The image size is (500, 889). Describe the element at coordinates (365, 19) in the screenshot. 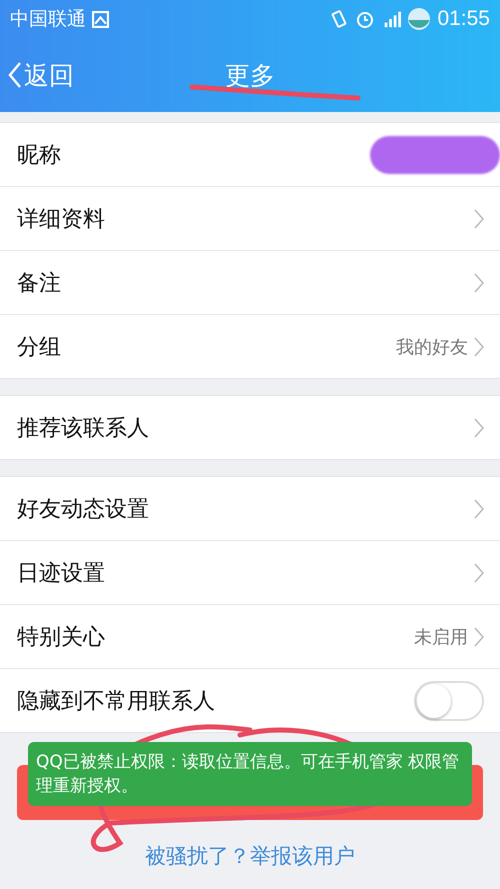

I see `alarm-icon` at that location.